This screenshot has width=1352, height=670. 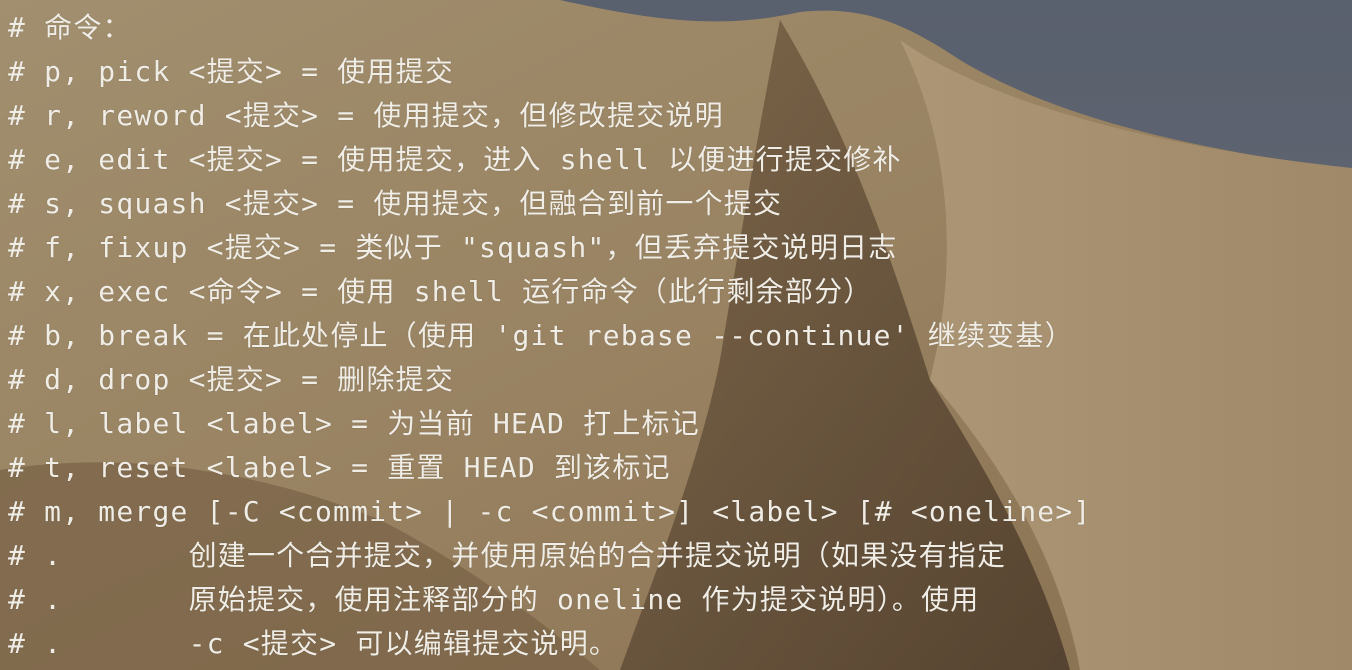 What do you see at coordinates (455, 159) in the screenshot?
I see `terminal-line: # e, edit <提交> = 使用提交，进入 shell 以便进行提交修补` at bounding box center [455, 159].